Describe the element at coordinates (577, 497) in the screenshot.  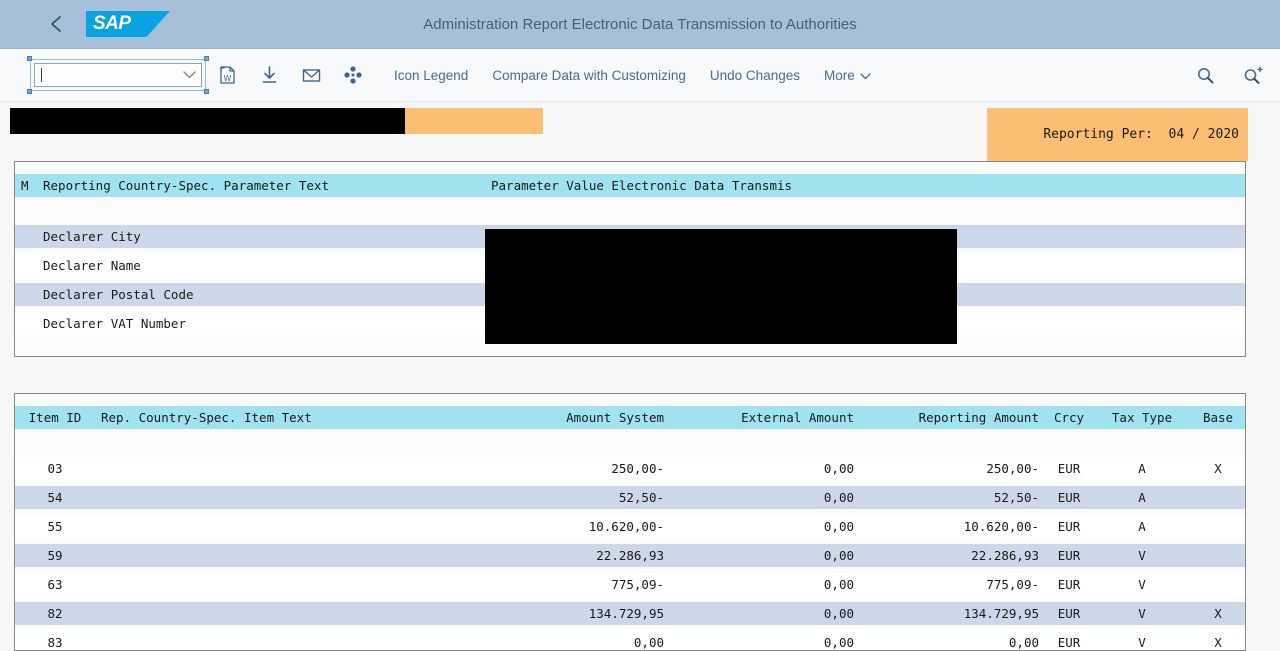
I see `item-cell-amount_system: 52,50-` at that location.